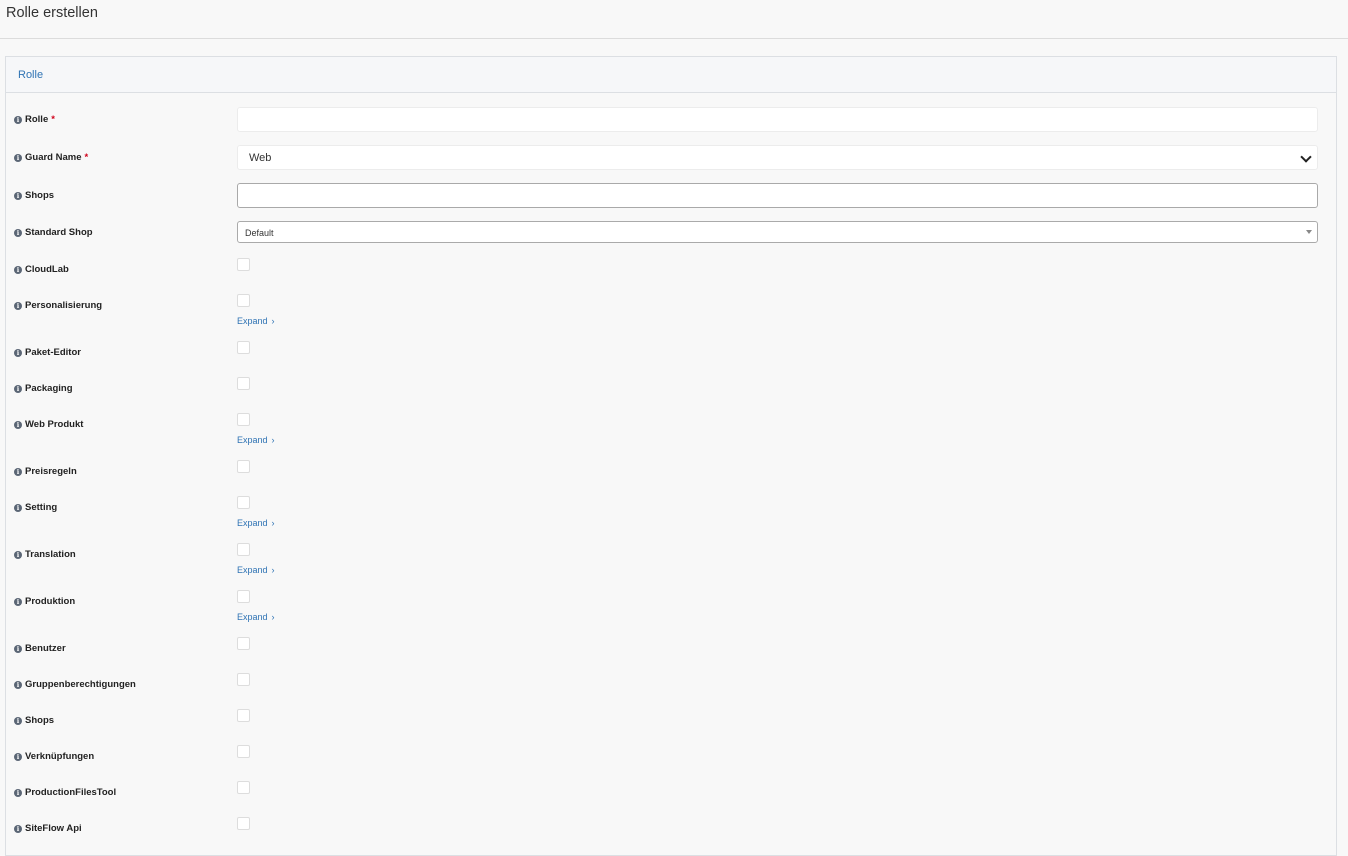 The width and height of the screenshot is (1348, 856). What do you see at coordinates (47, 352) in the screenshot?
I see `permission-label: i Paket-Editor` at bounding box center [47, 352].